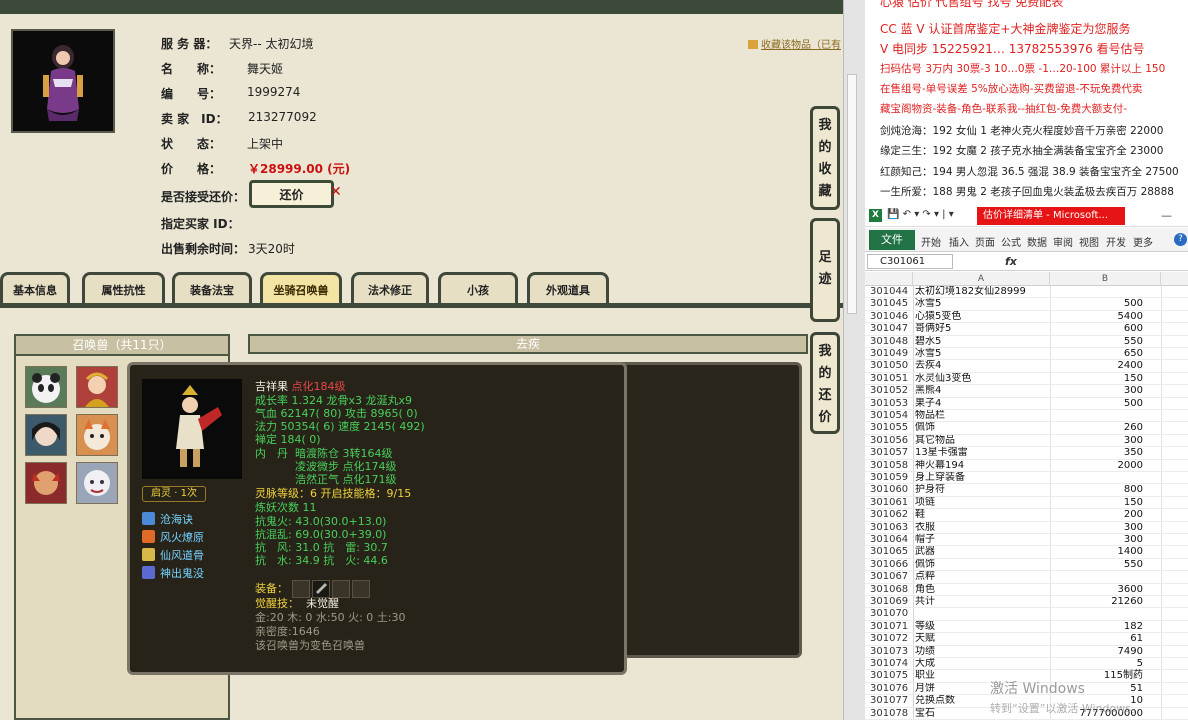 The image size is (1188, 720). Describe the element at coordinates (1097, 627) in the screenshot. I see `cell-b: 182` at that location.